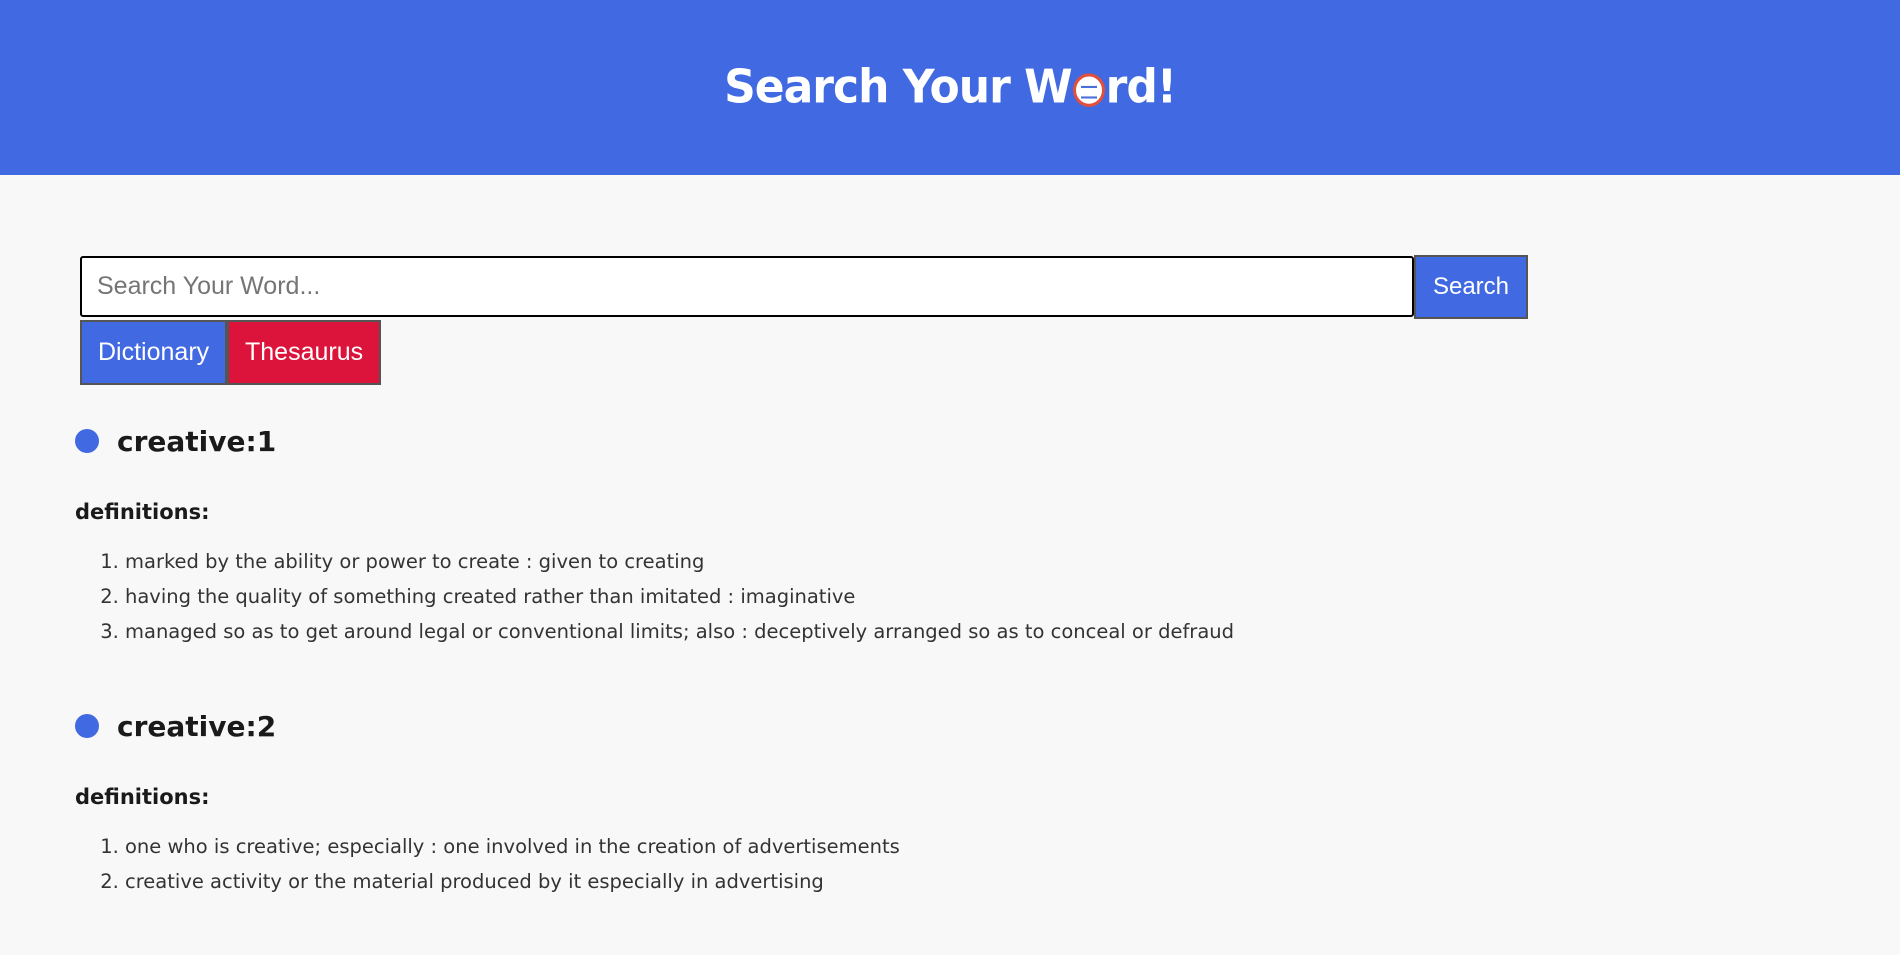 This screenshot has height=955, width=1900. Describe the element at coordinates (1141, 87) in the screenshot. I see `site-title-end: rd!` at that location.